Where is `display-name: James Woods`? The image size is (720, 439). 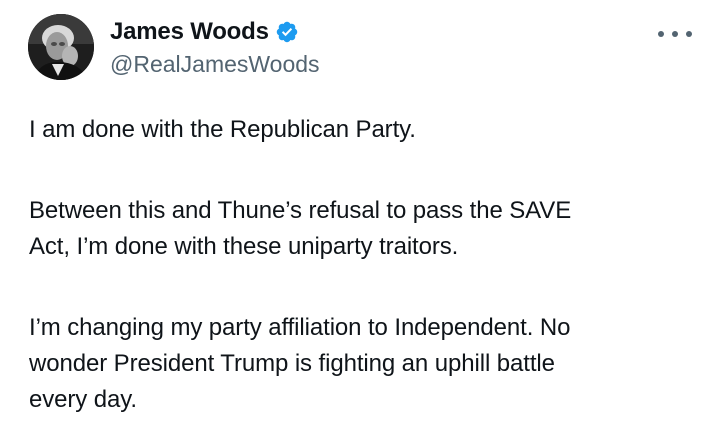 display-name: James Woods is located at coordinates (189, 32).